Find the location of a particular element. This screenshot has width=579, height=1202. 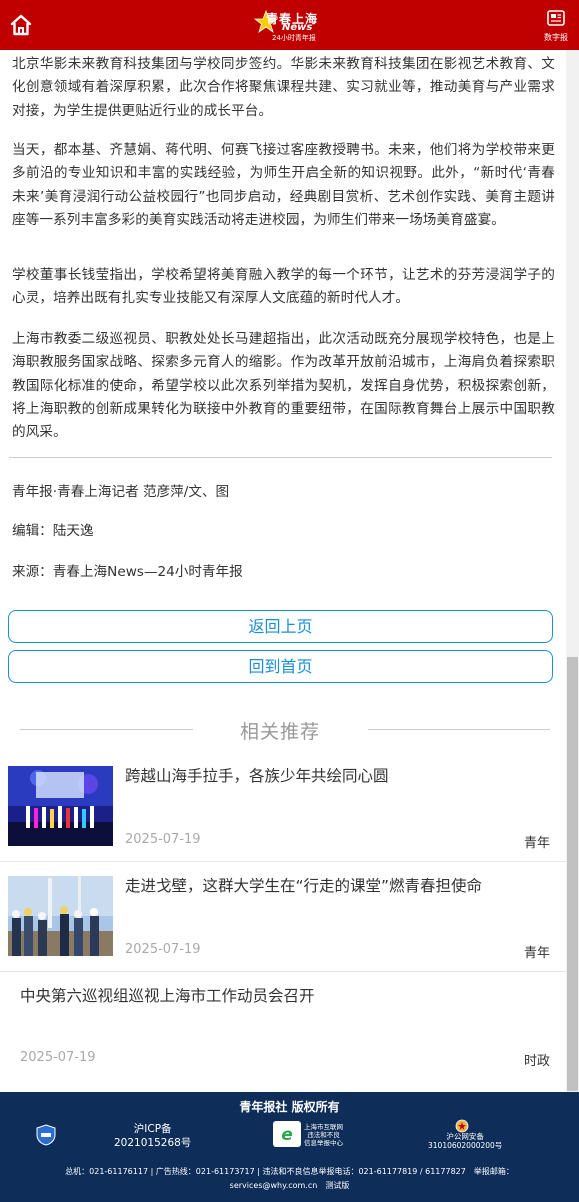

article-divider is located at coordinates (280, 457).